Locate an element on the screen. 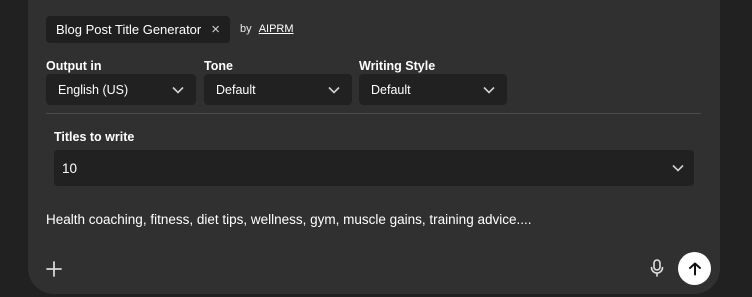  output-in-label: Output in is located at coordinates (74, 66).